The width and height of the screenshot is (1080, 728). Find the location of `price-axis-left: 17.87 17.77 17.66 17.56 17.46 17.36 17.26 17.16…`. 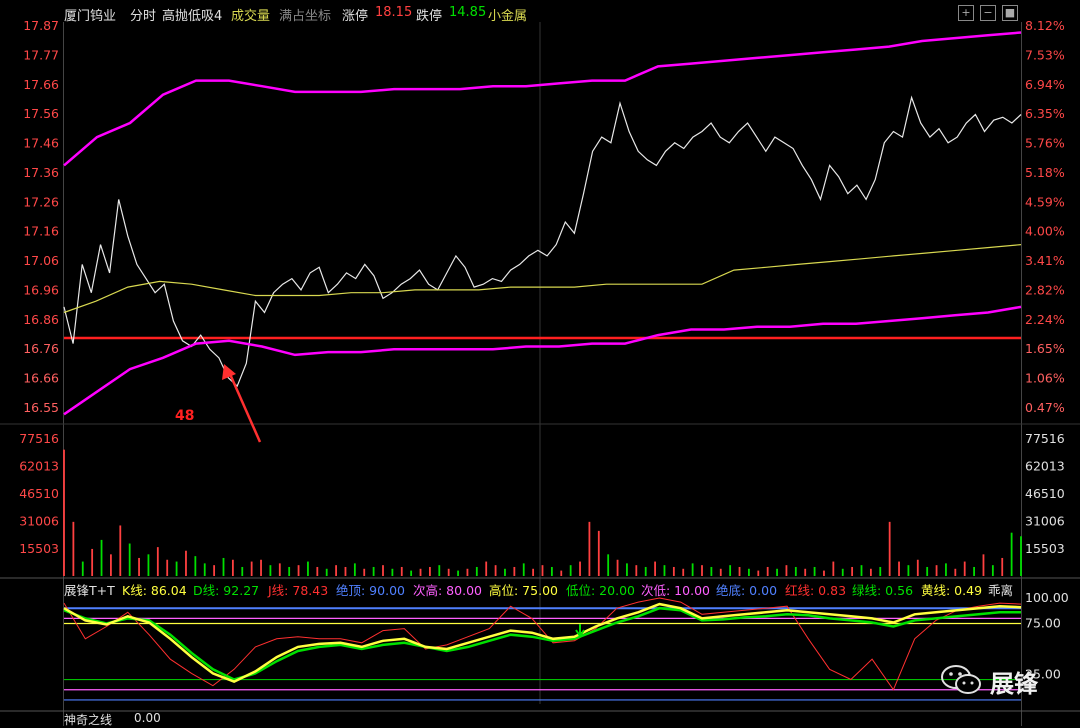

price-axis-left: 17.87 17.77 17.66 17.56 17.46 17.36 17.26 17.16… is located at coordinates (41, 216).